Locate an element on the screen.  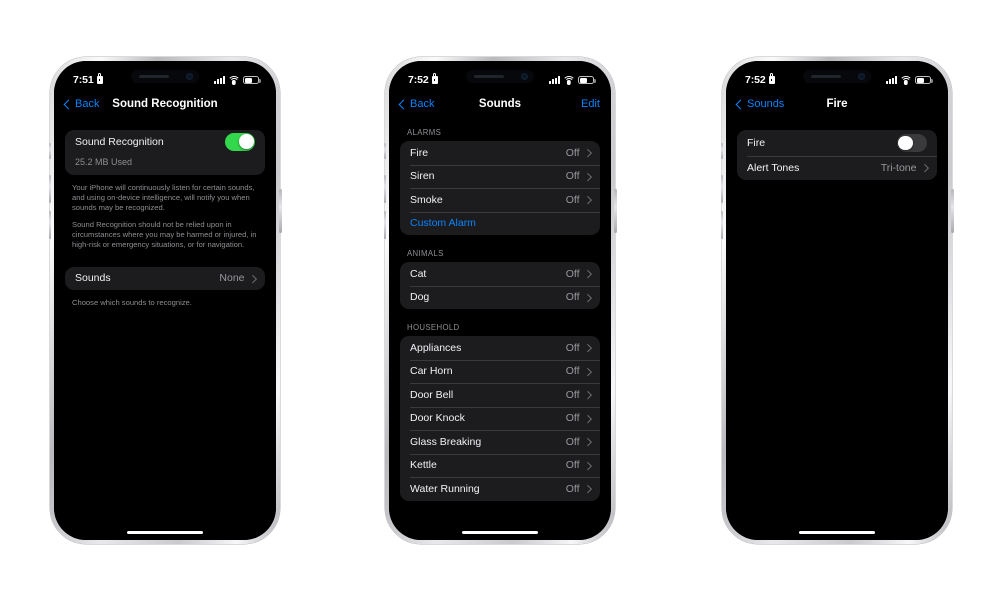
sound-recognition-row: Sound Recognition is located at coordinates (165, 142).